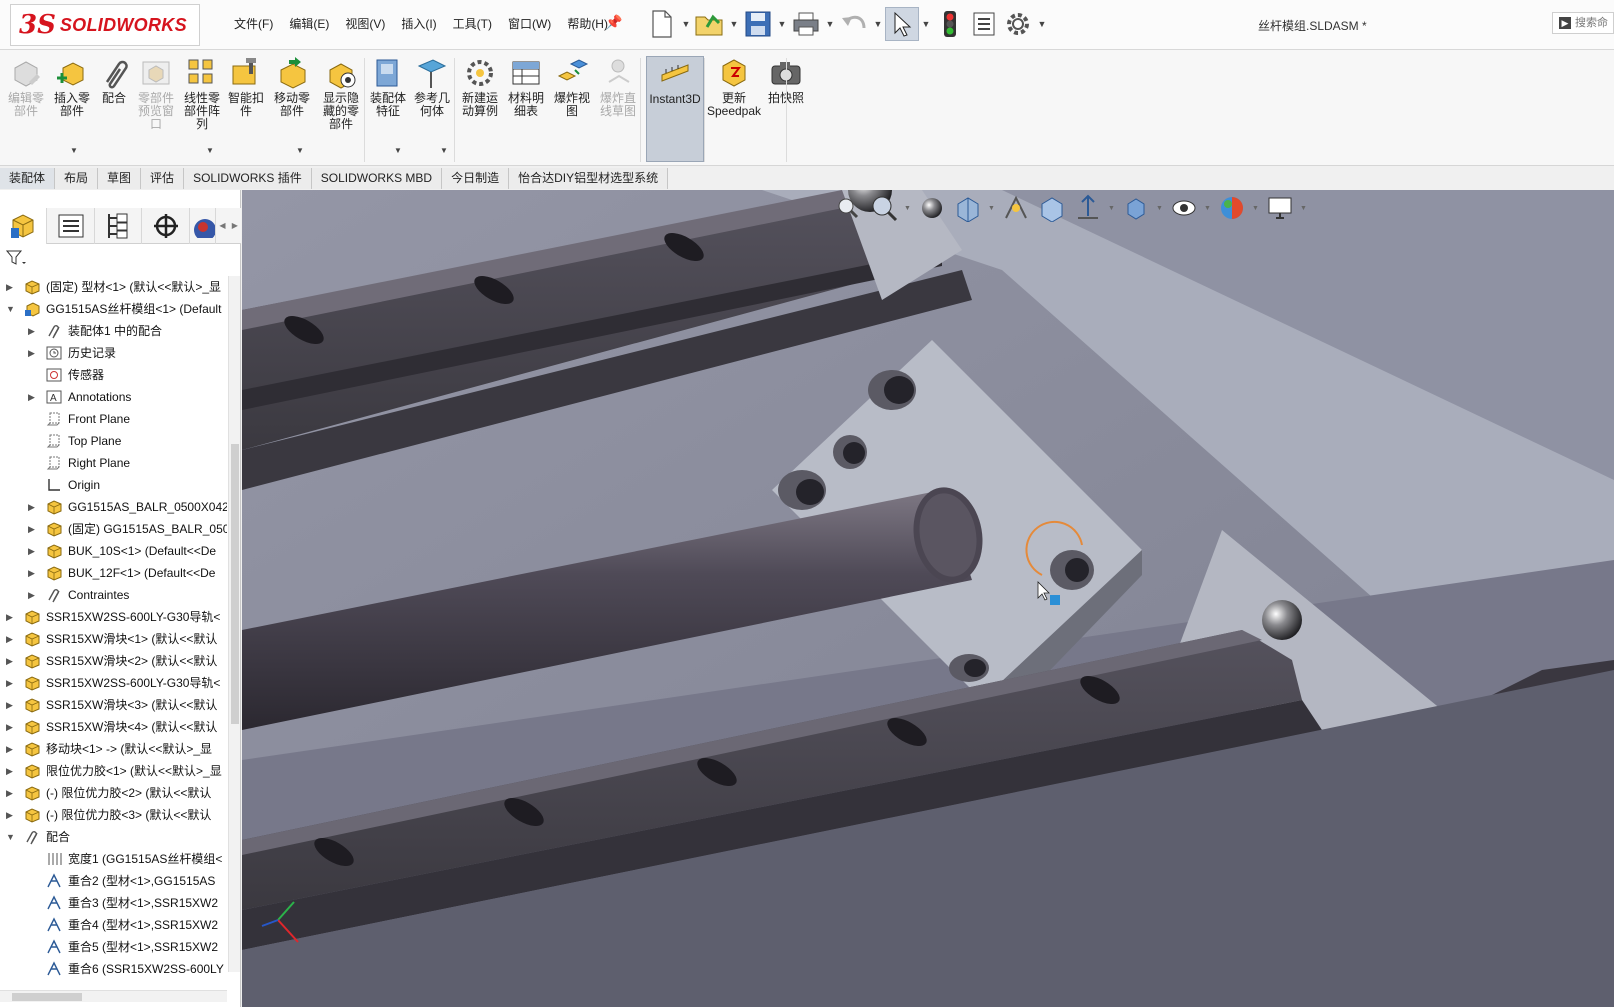  I want to click on undo-icon, so click(854, 24).